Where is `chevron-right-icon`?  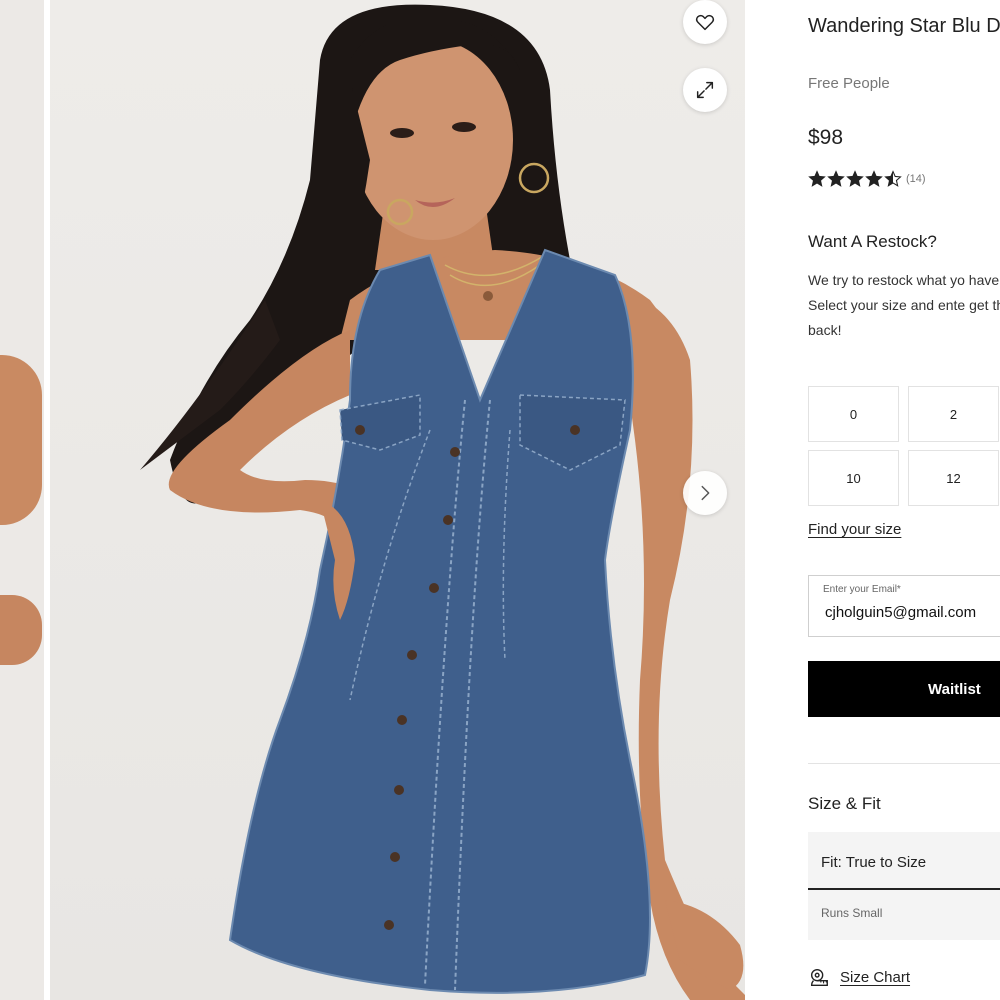 chevron-right-icon is located at coordinates (705, 493).